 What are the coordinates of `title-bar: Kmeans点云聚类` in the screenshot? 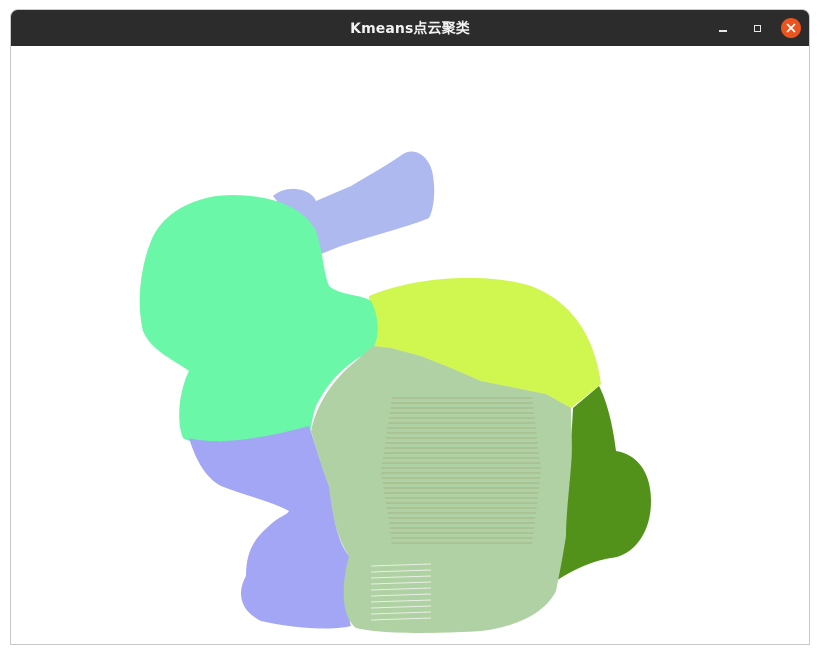 It's located at (410, 28).